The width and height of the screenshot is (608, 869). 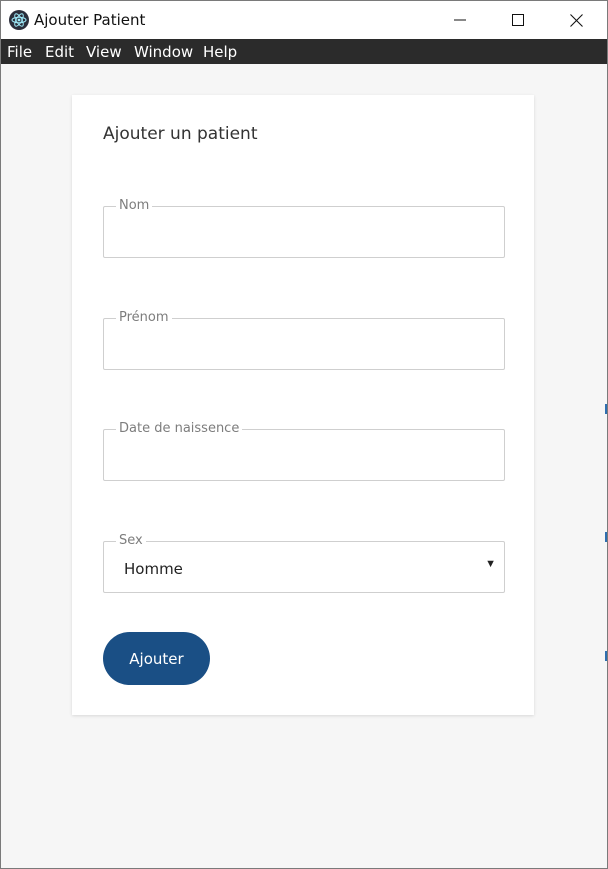 I want to click on date-naissance-field: Date de naissence, so click(x=304, y=451).